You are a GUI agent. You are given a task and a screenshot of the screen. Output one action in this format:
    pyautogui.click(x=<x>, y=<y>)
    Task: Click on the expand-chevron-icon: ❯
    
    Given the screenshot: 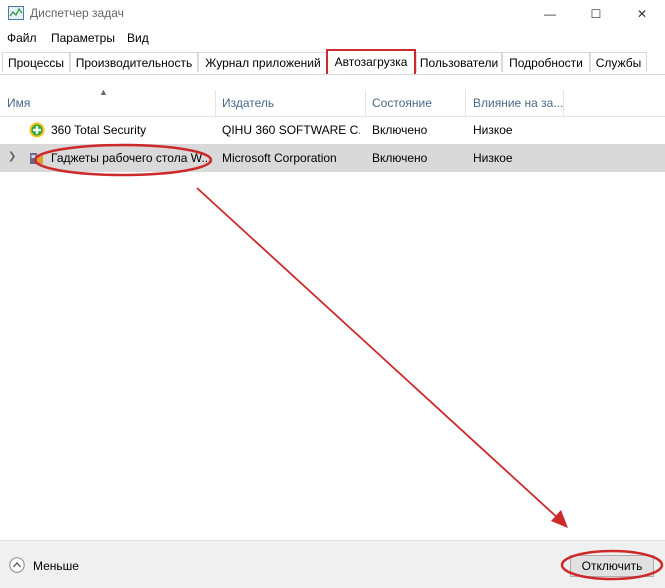 What is the action you would take?
    pyautogui.click(x=12, y=156)
    